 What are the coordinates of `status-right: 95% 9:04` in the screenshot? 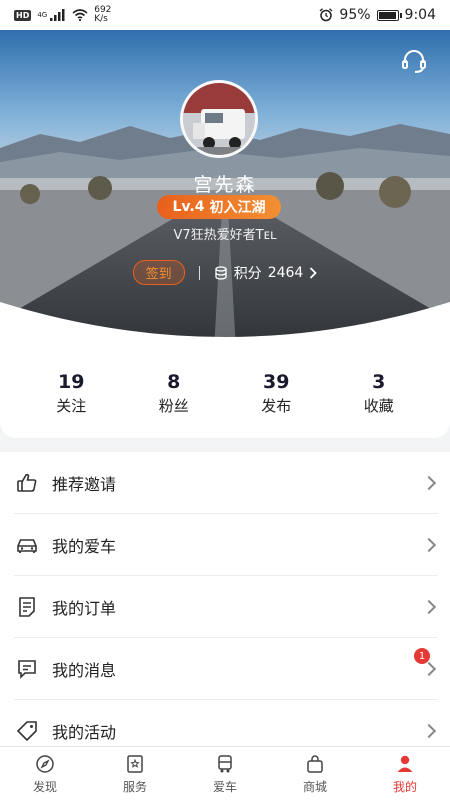 It's located at (377, 15).